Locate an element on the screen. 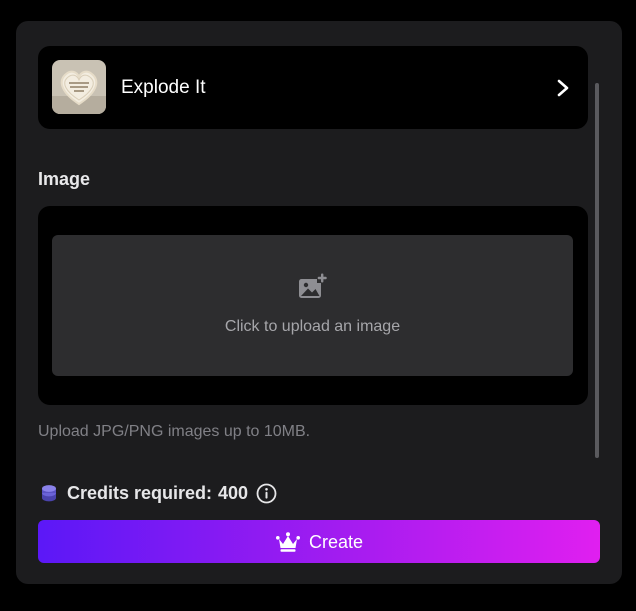  scrollbar is located at coordinates (597, 270).